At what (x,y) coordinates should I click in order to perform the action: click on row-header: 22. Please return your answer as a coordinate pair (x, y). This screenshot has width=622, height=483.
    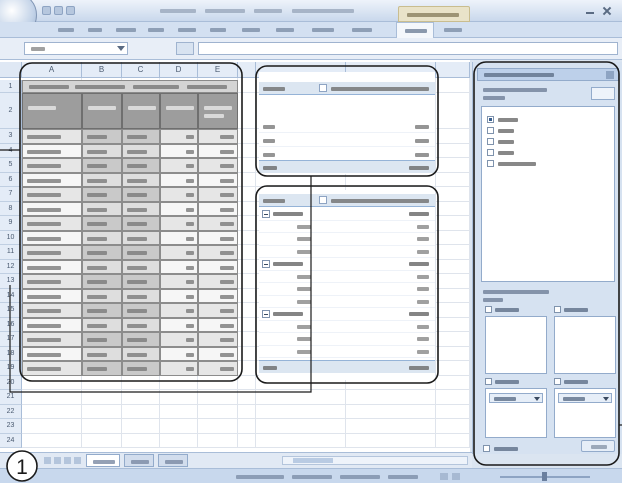
    Looking at the image, I should click on (11, 411).